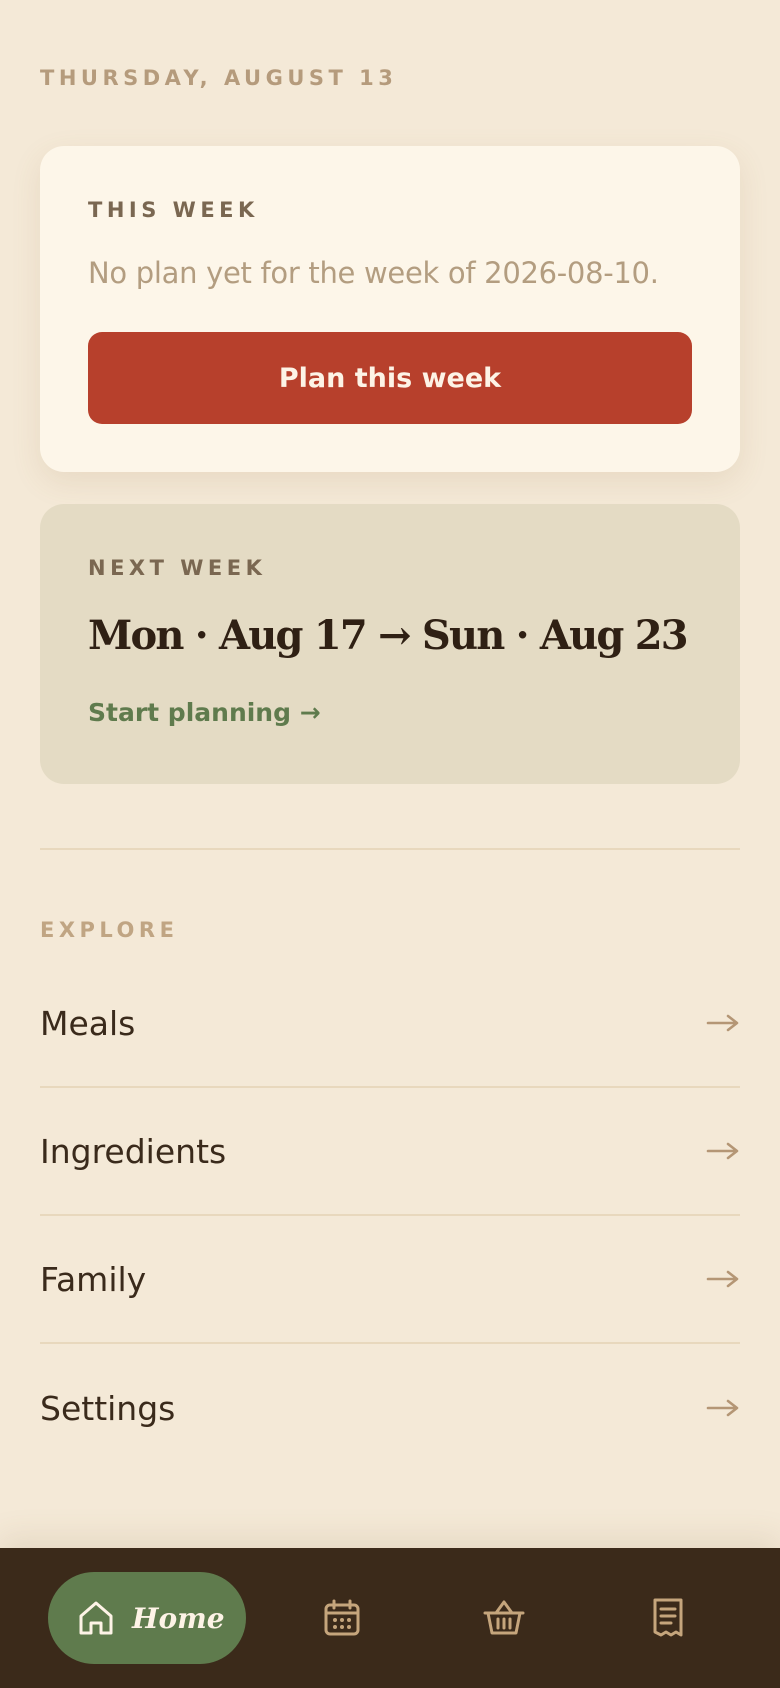  Describe the element at coordinates (390, 1618) in the screenshot. I see `bottom-nav: Home` at that location.